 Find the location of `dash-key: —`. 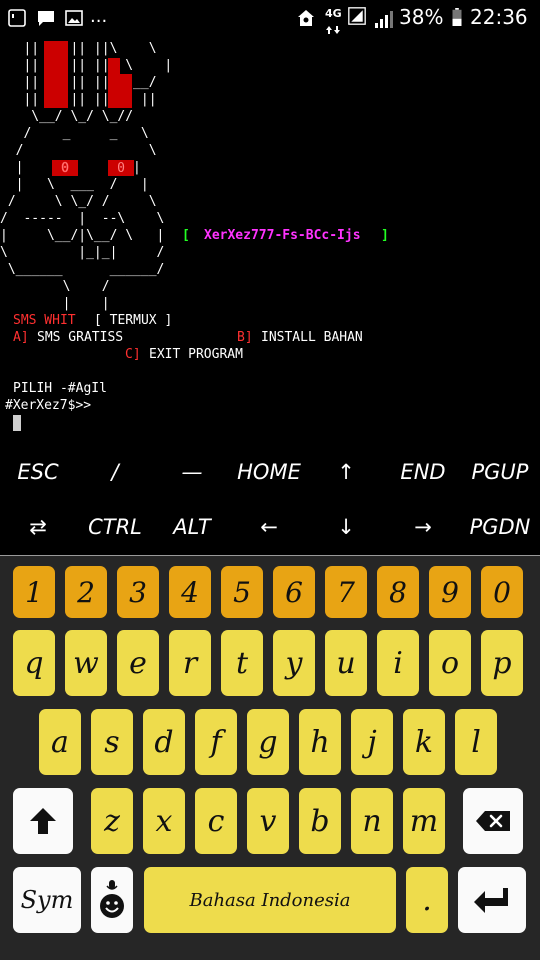

dash-key: — is located at coordinates (192, 472).